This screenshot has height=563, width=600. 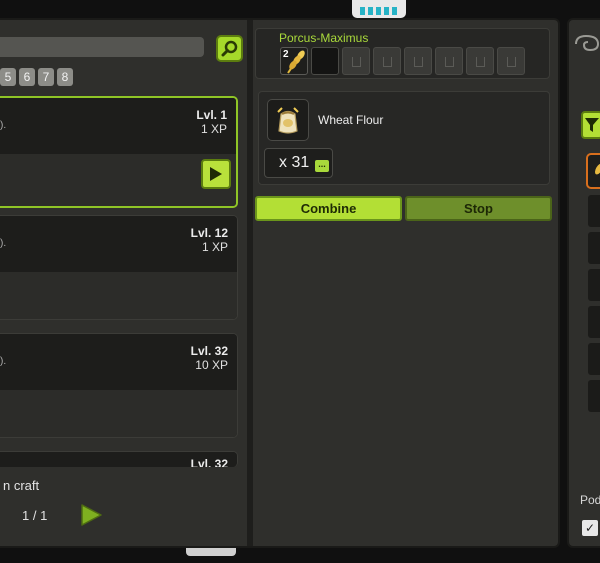 I want to click on recipe-card: ). Lvl. 12 1 XP, so click(x=119, y=267).